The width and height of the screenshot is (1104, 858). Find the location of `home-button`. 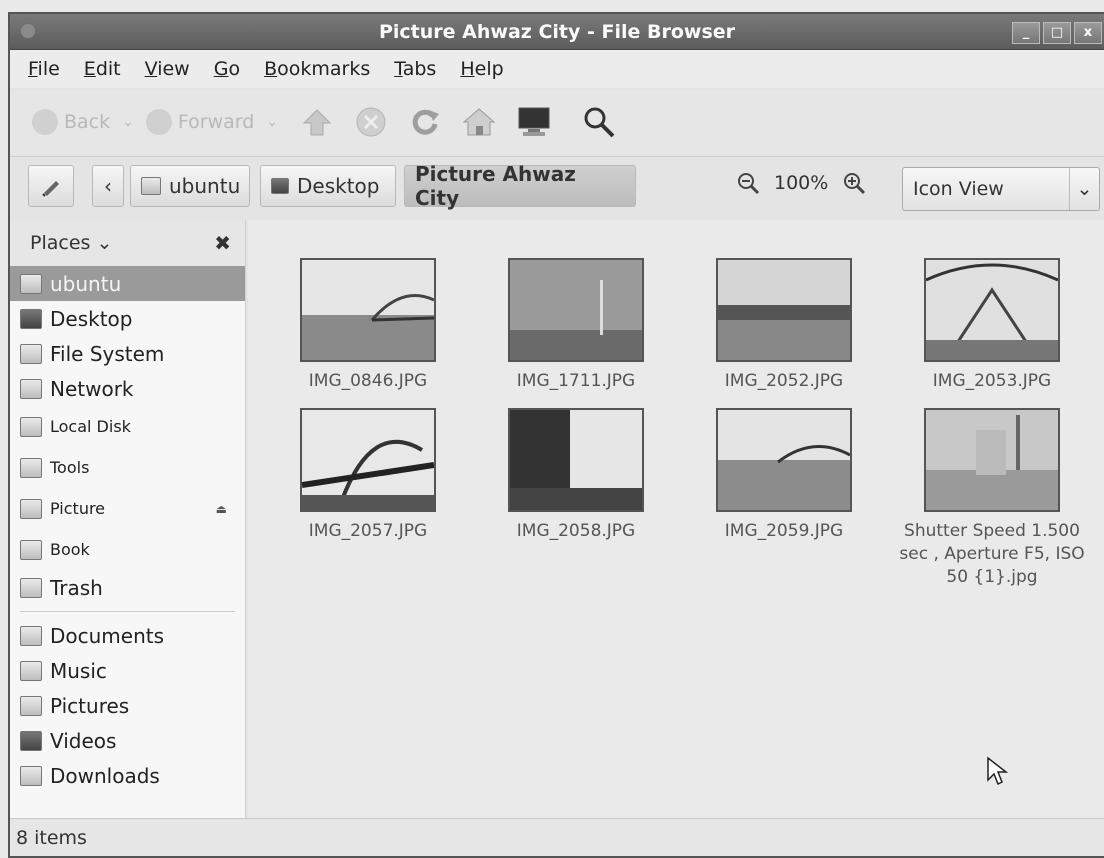

home-button is located at coordinates (479, 122).